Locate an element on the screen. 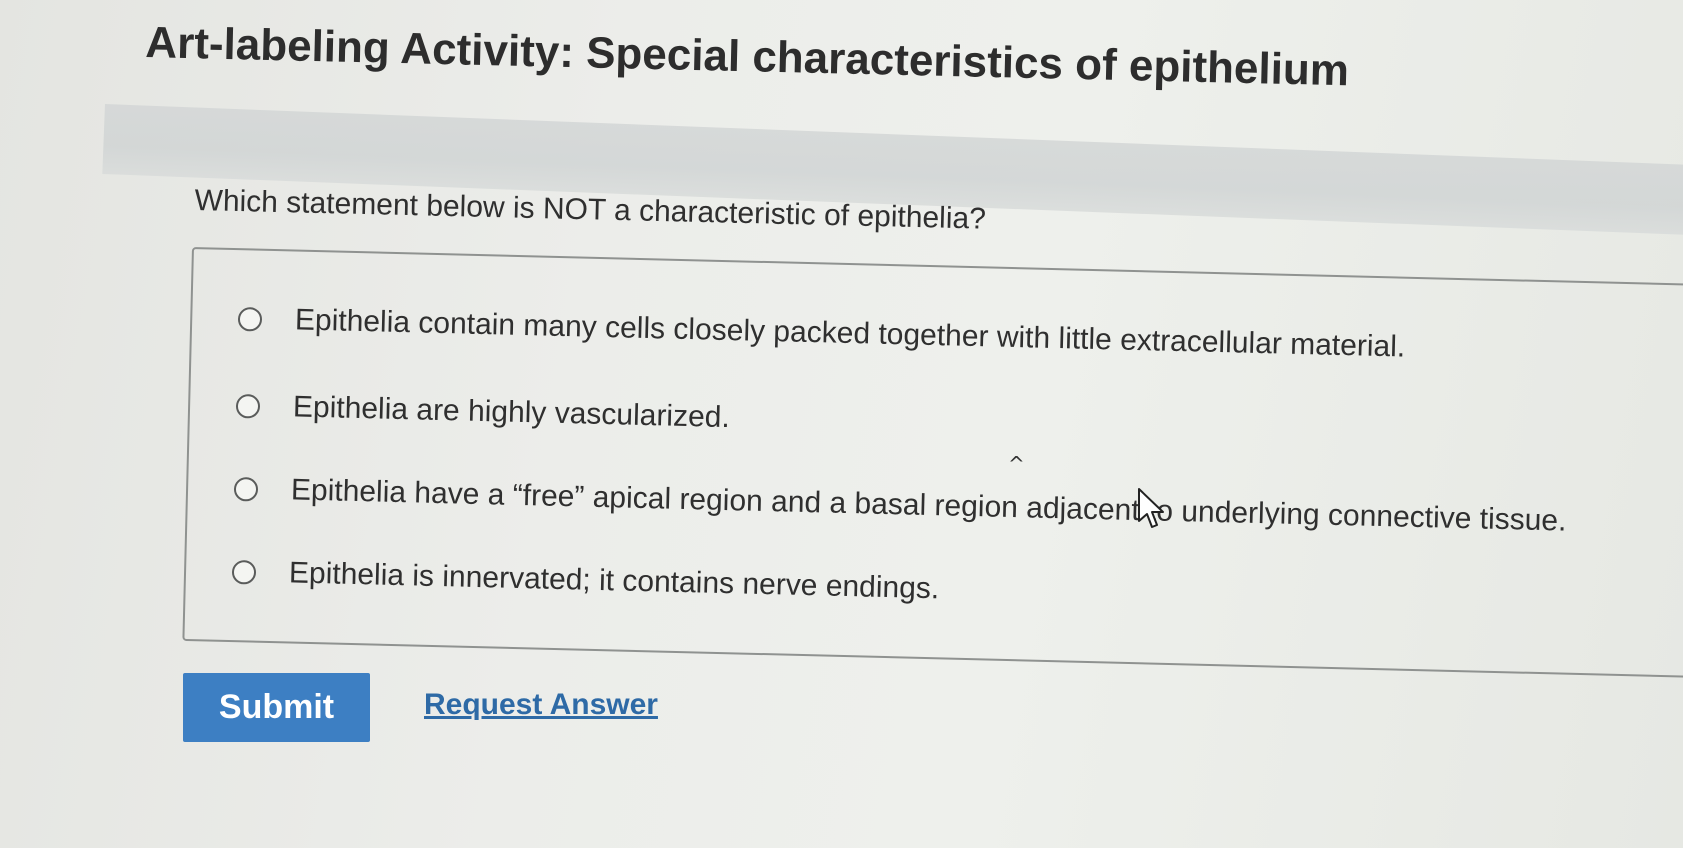 The height and width of the screenshot is (848, 1683). mouse-pointer-icon is located at coordinates (1151, 508).